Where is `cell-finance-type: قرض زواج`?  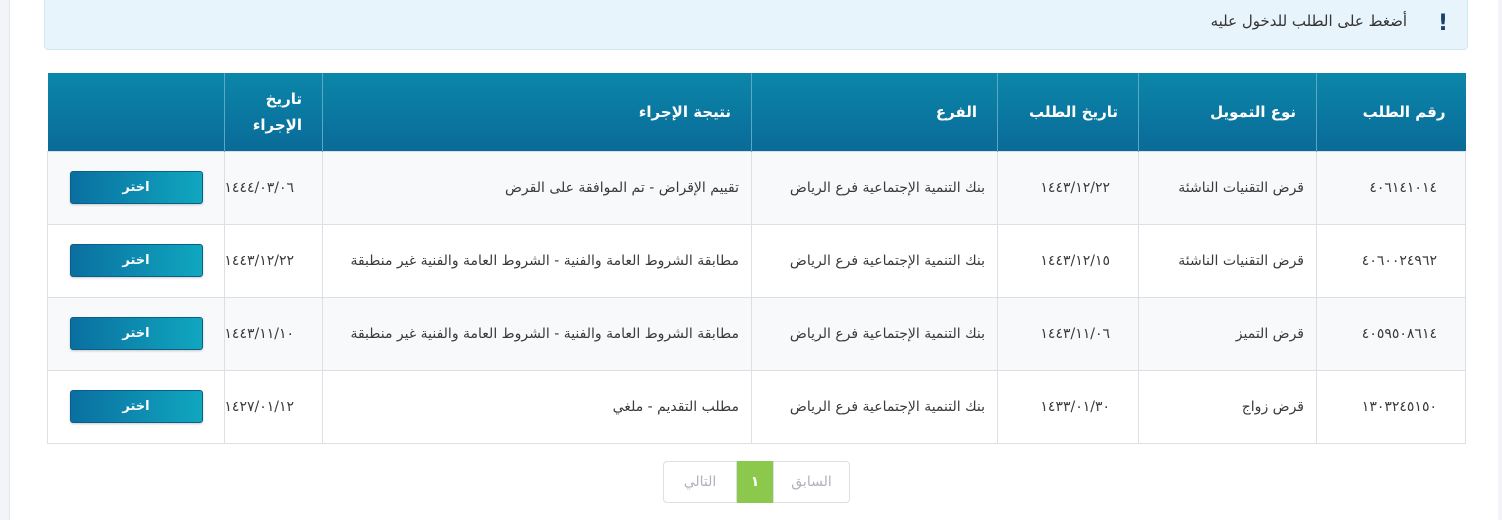
cell-finance-type: قرض زواج is located at coordinates (1227, 406).